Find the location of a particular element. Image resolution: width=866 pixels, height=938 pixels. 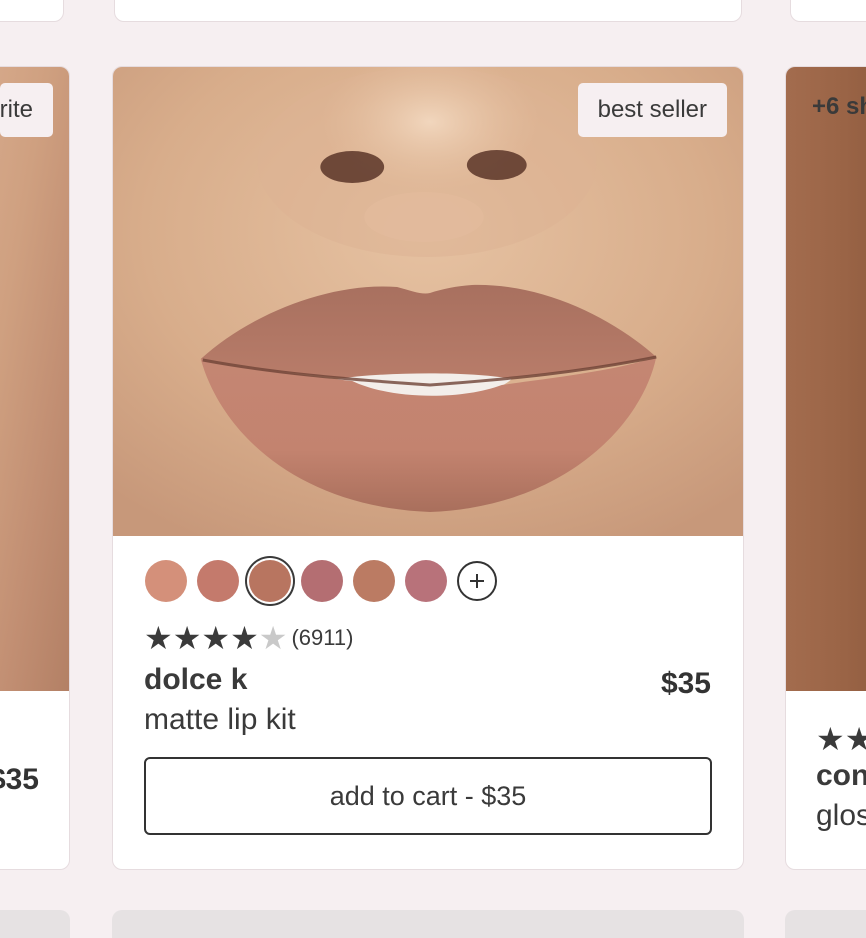

rating: ★ ★ is located at coordinates (841, 739).